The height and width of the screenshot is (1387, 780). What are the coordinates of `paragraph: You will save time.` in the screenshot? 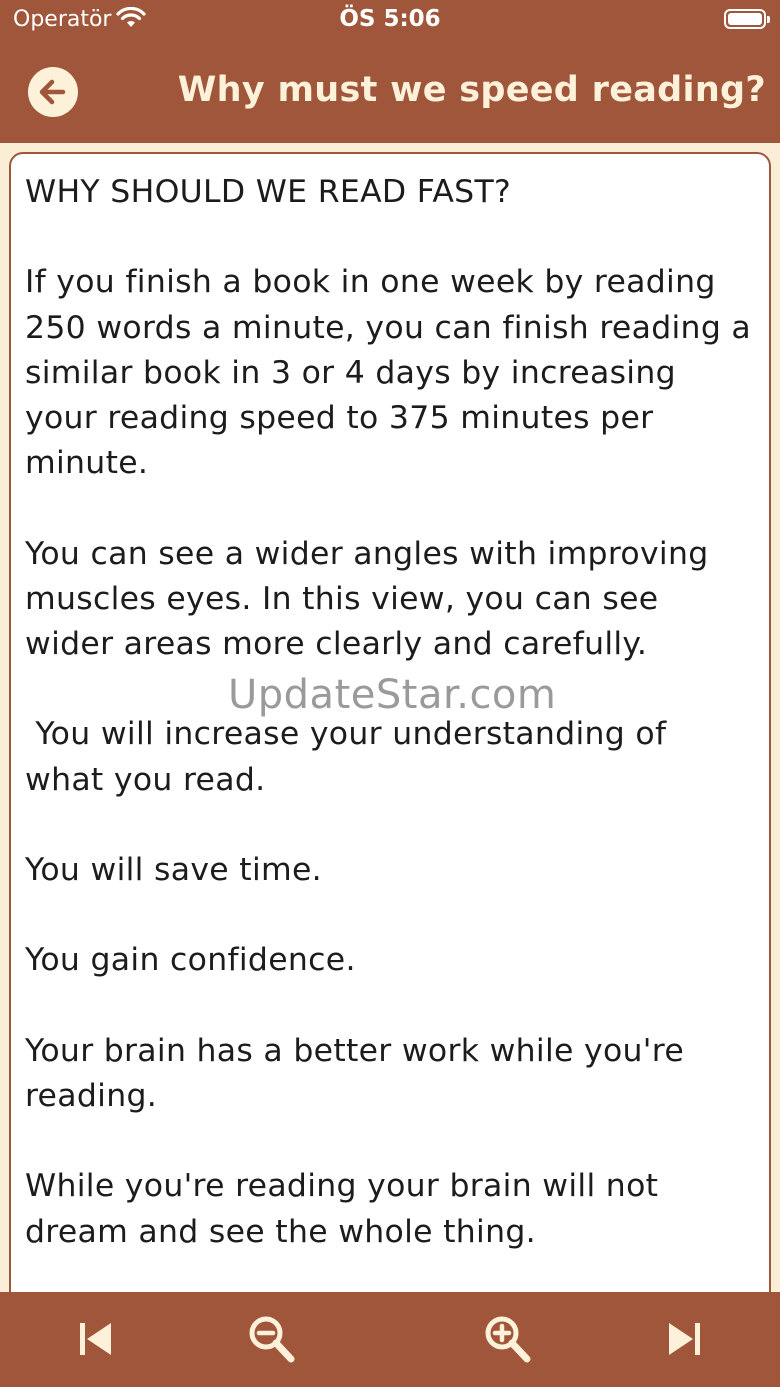 It's located at (173, 869).